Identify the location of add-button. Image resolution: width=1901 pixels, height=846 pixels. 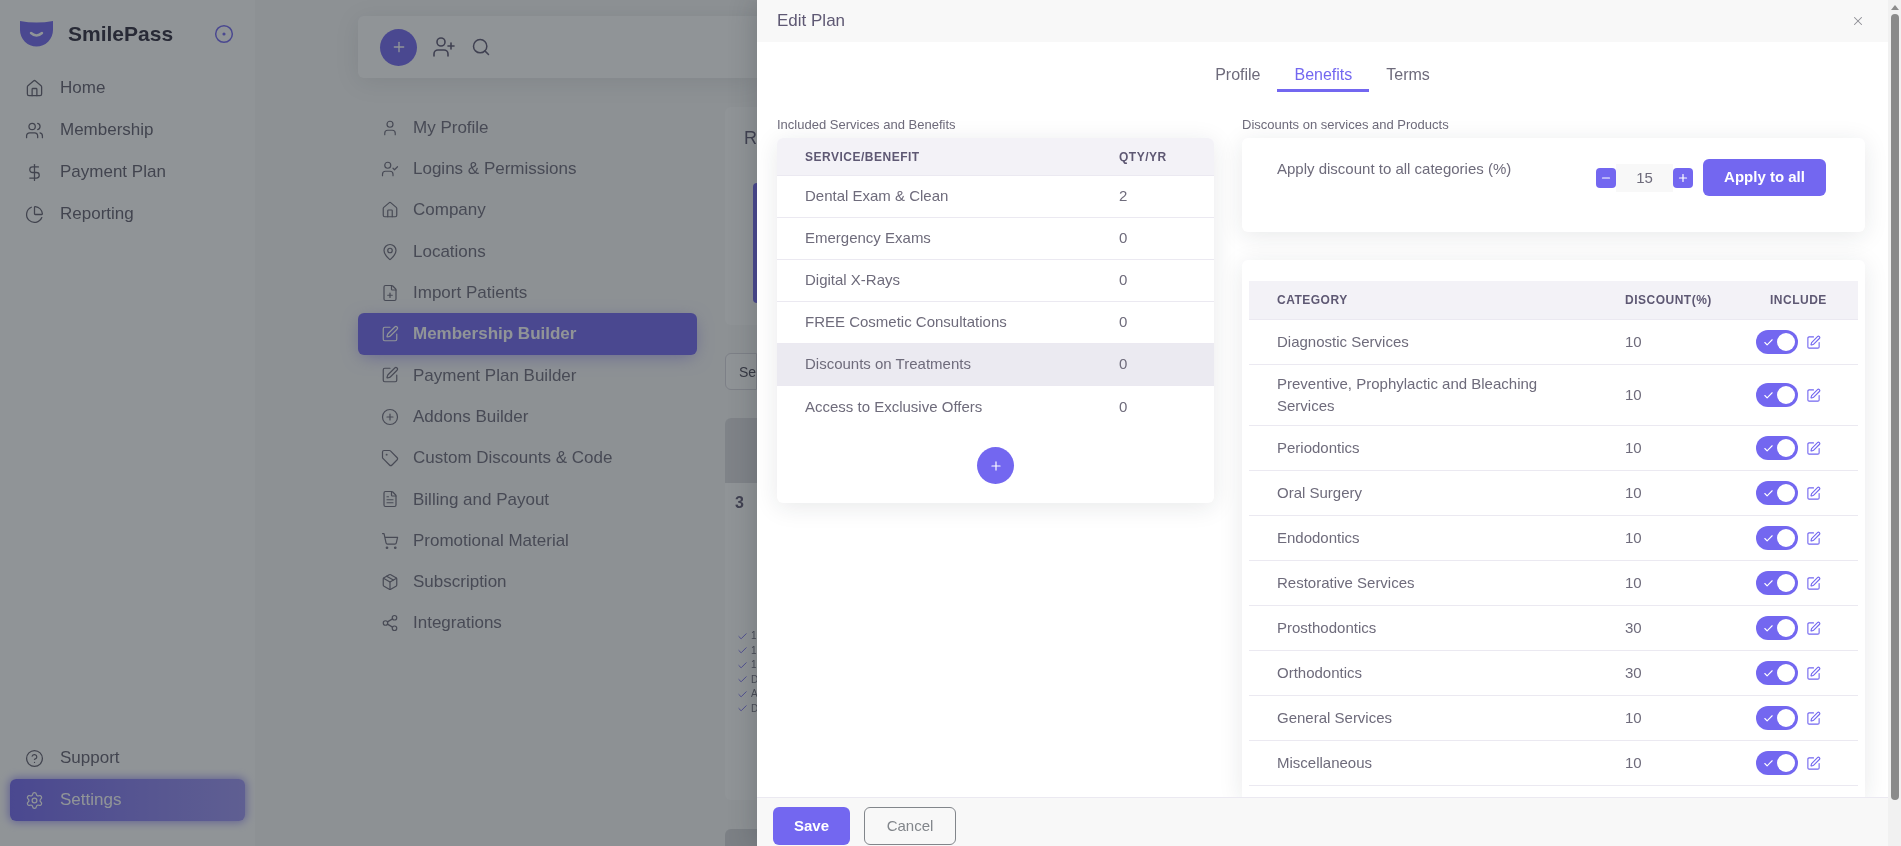
(398, 47).